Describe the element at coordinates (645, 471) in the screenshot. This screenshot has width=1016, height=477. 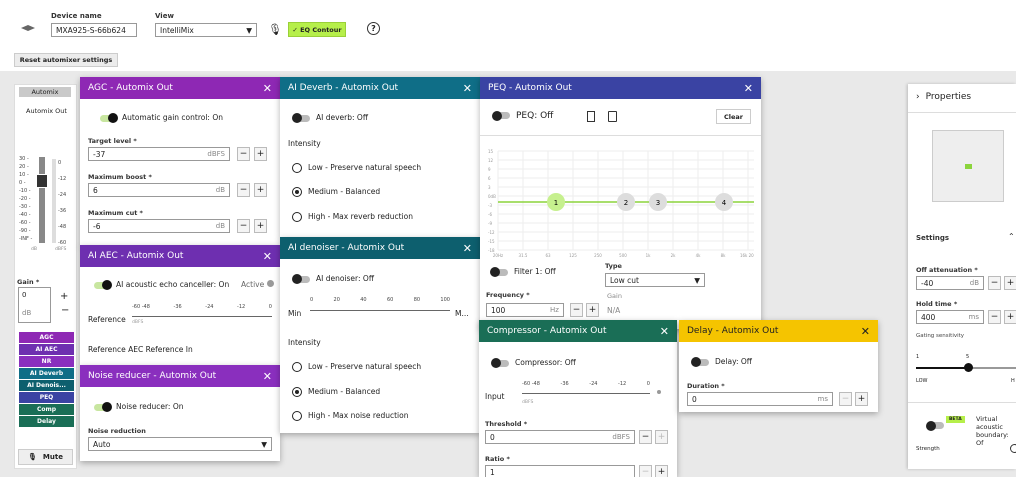
I see `ratio-minus-button: −` at that location.